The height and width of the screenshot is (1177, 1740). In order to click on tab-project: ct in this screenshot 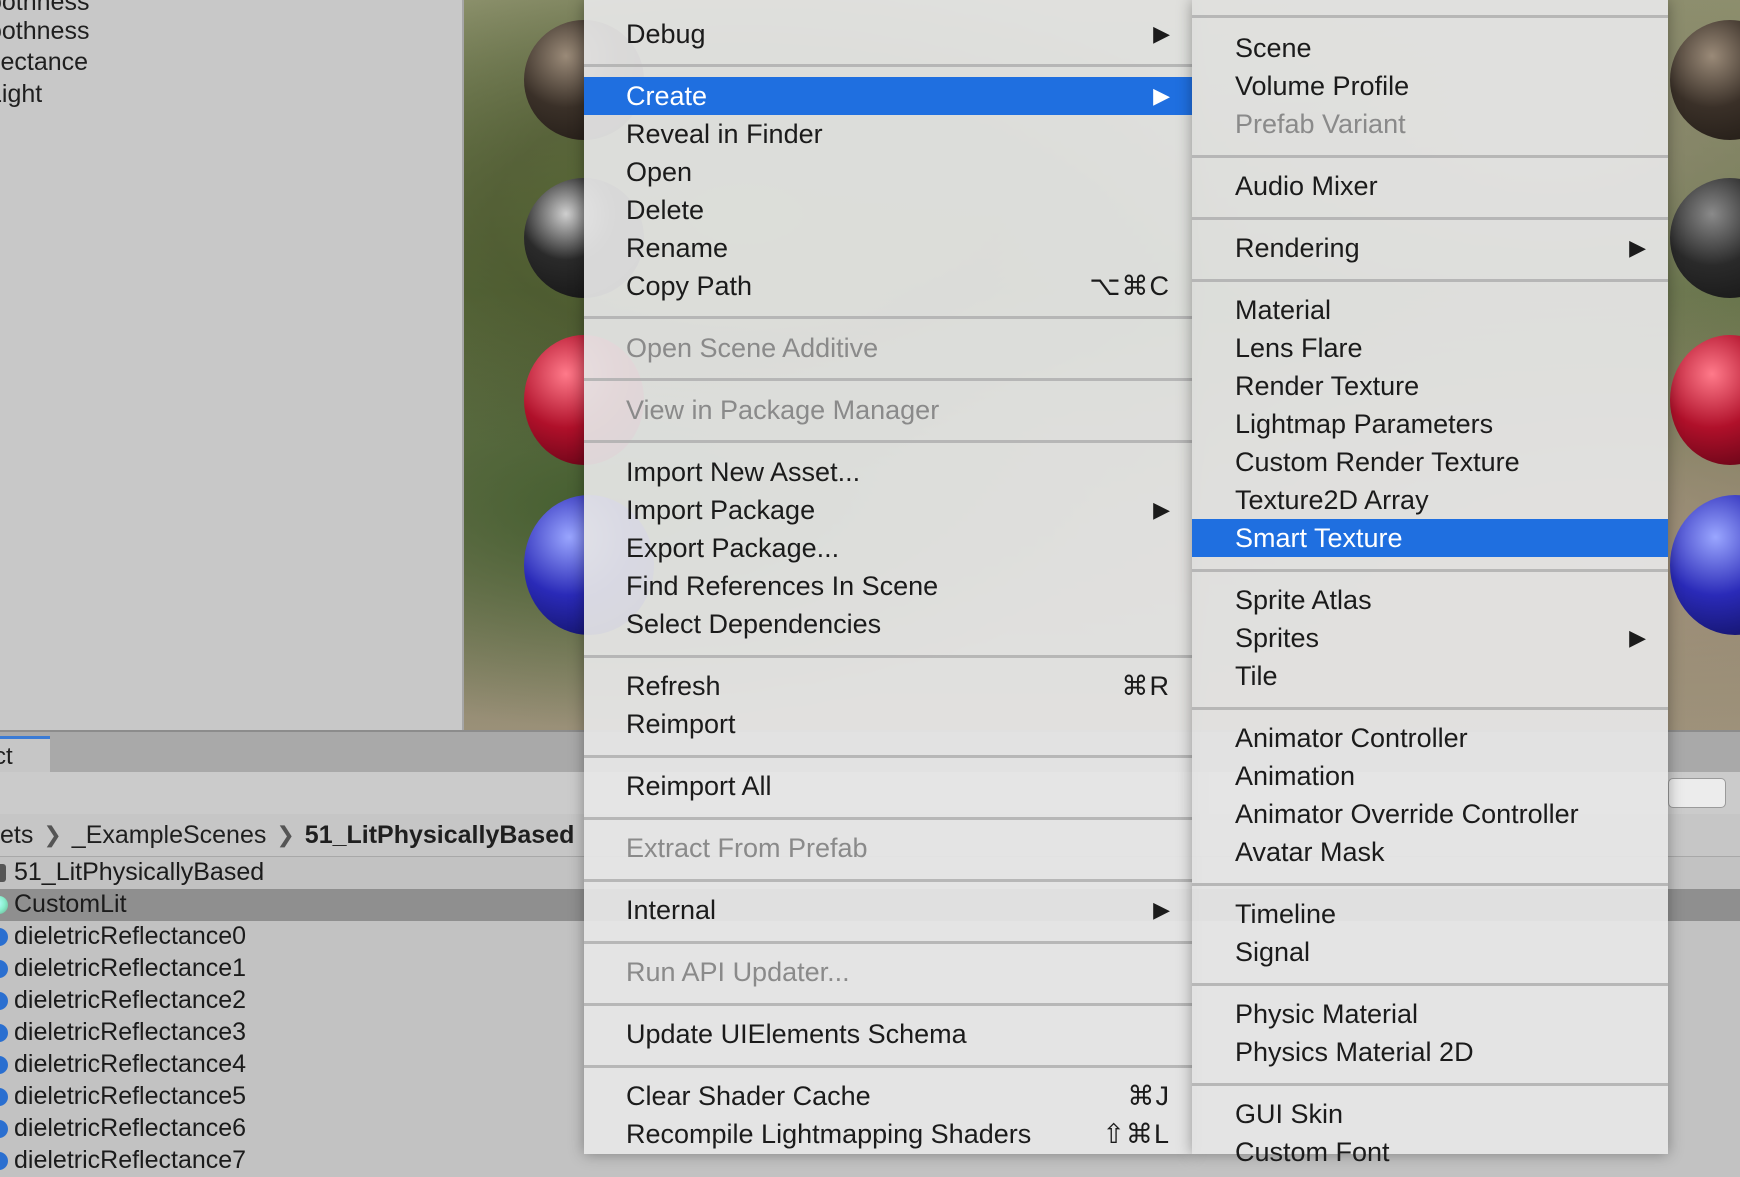, I will do `click(25, 755)`.